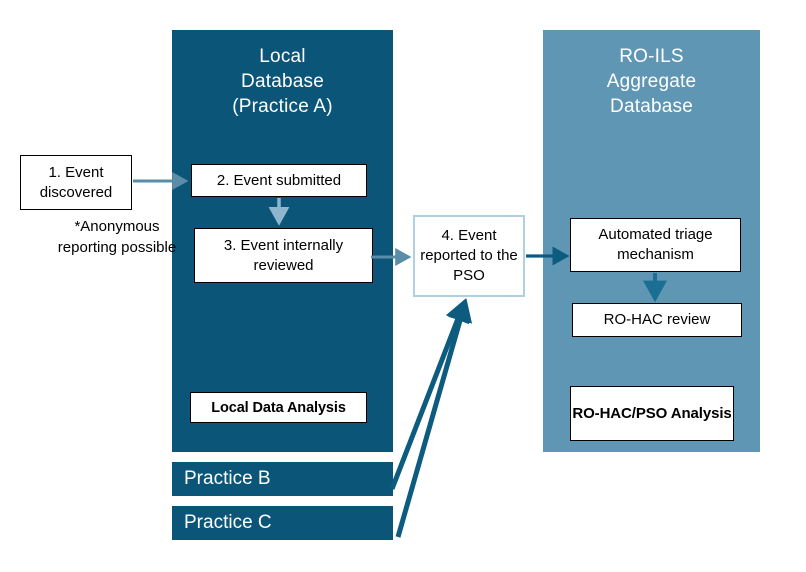 This screenshot has width=806, height=572. Describe the element at coordinates (651, 106) in the screenshot. I see `aggregate-database-title-line-3: Database` at that location.